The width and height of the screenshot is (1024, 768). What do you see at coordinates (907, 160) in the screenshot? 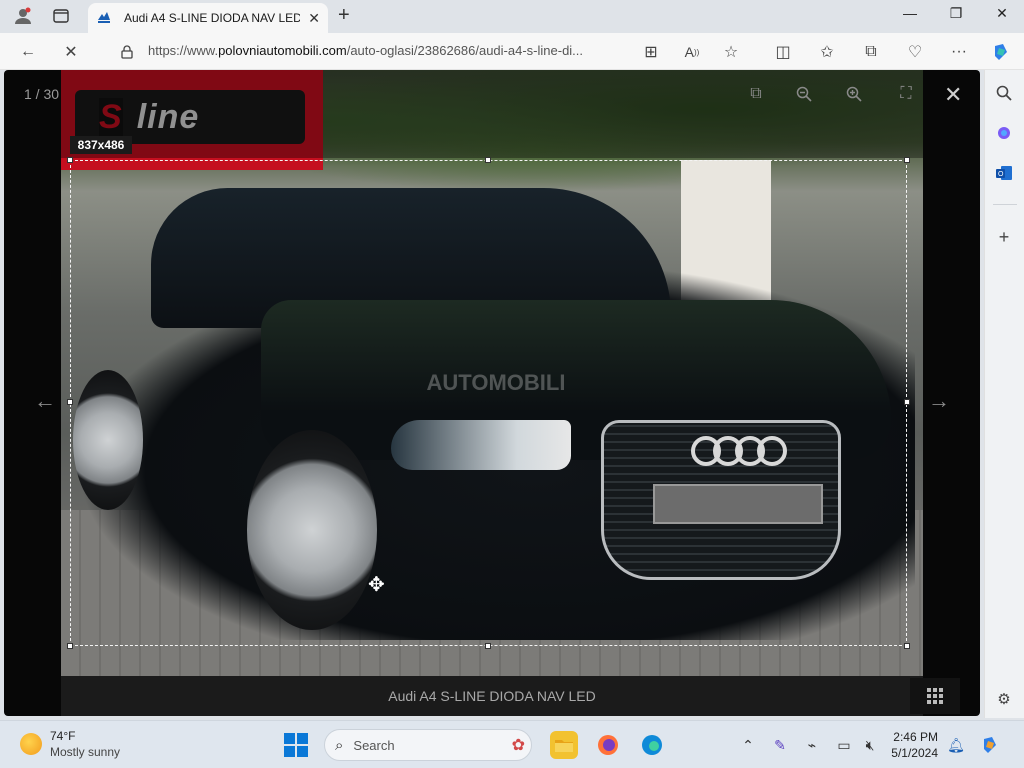
I see `resize-handle-ne` at bounding box center [907, 160].